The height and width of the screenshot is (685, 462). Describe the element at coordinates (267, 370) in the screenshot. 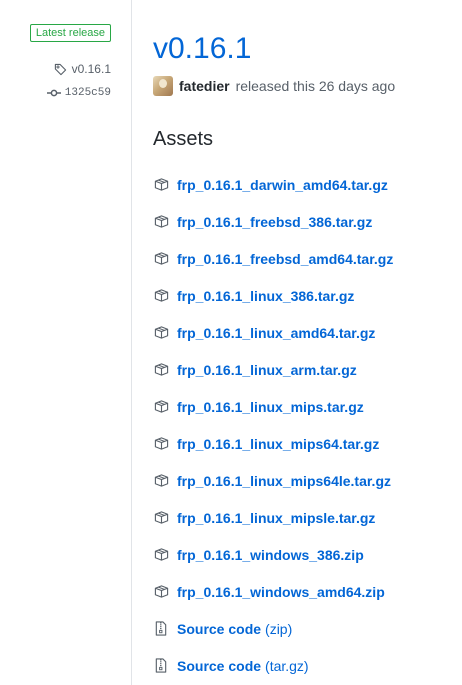

I see `asset-download-link: frp_0.16.1_linux_arm.tar.gz` at that location.